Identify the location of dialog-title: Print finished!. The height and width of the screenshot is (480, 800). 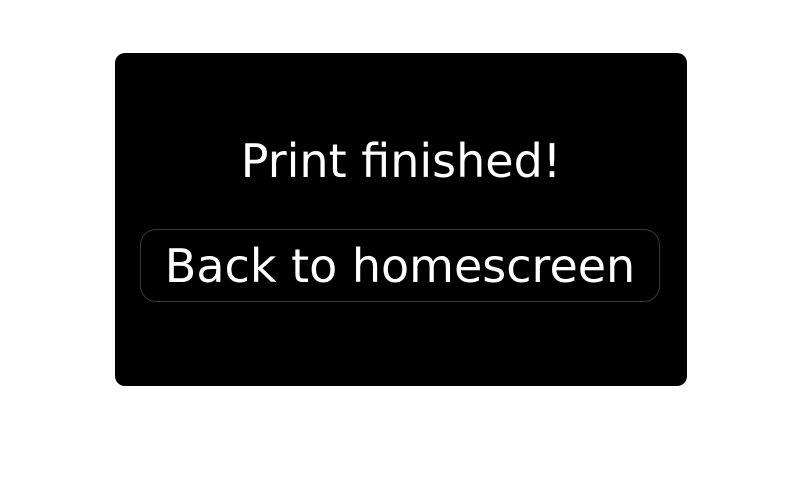
(401, 161).